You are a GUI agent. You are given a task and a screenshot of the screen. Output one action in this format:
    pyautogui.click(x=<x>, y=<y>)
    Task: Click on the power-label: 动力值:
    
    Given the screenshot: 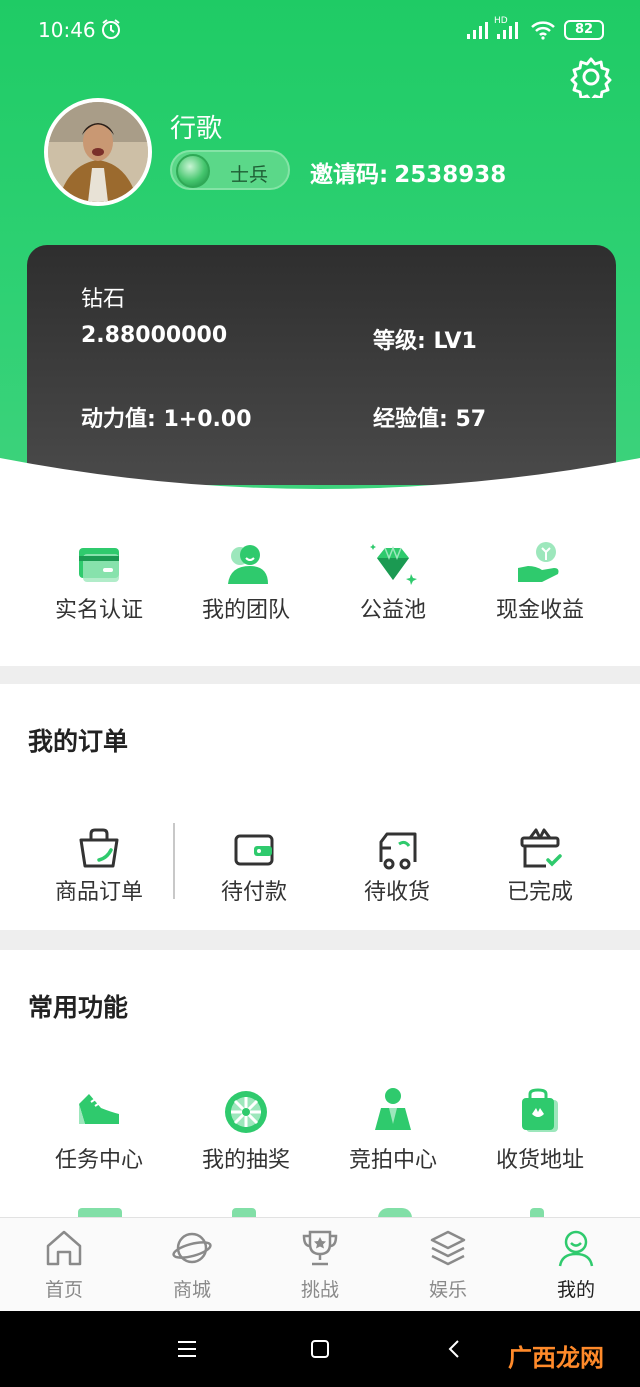 What is the action you would take?
    pyautogui.click(x=118, y=419)
    